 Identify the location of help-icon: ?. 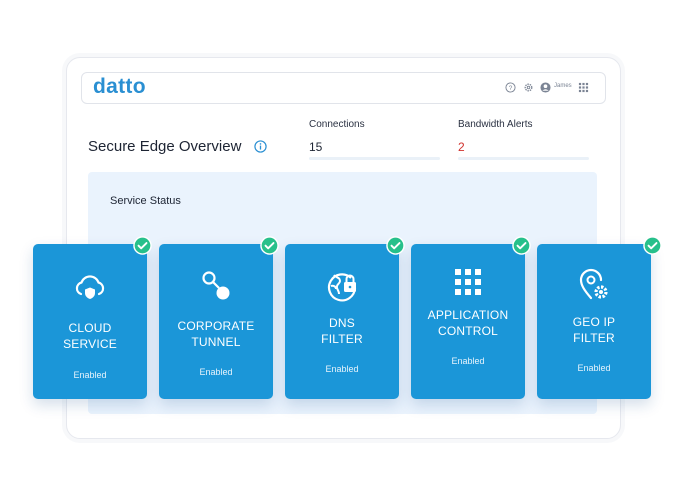
(510, 87).